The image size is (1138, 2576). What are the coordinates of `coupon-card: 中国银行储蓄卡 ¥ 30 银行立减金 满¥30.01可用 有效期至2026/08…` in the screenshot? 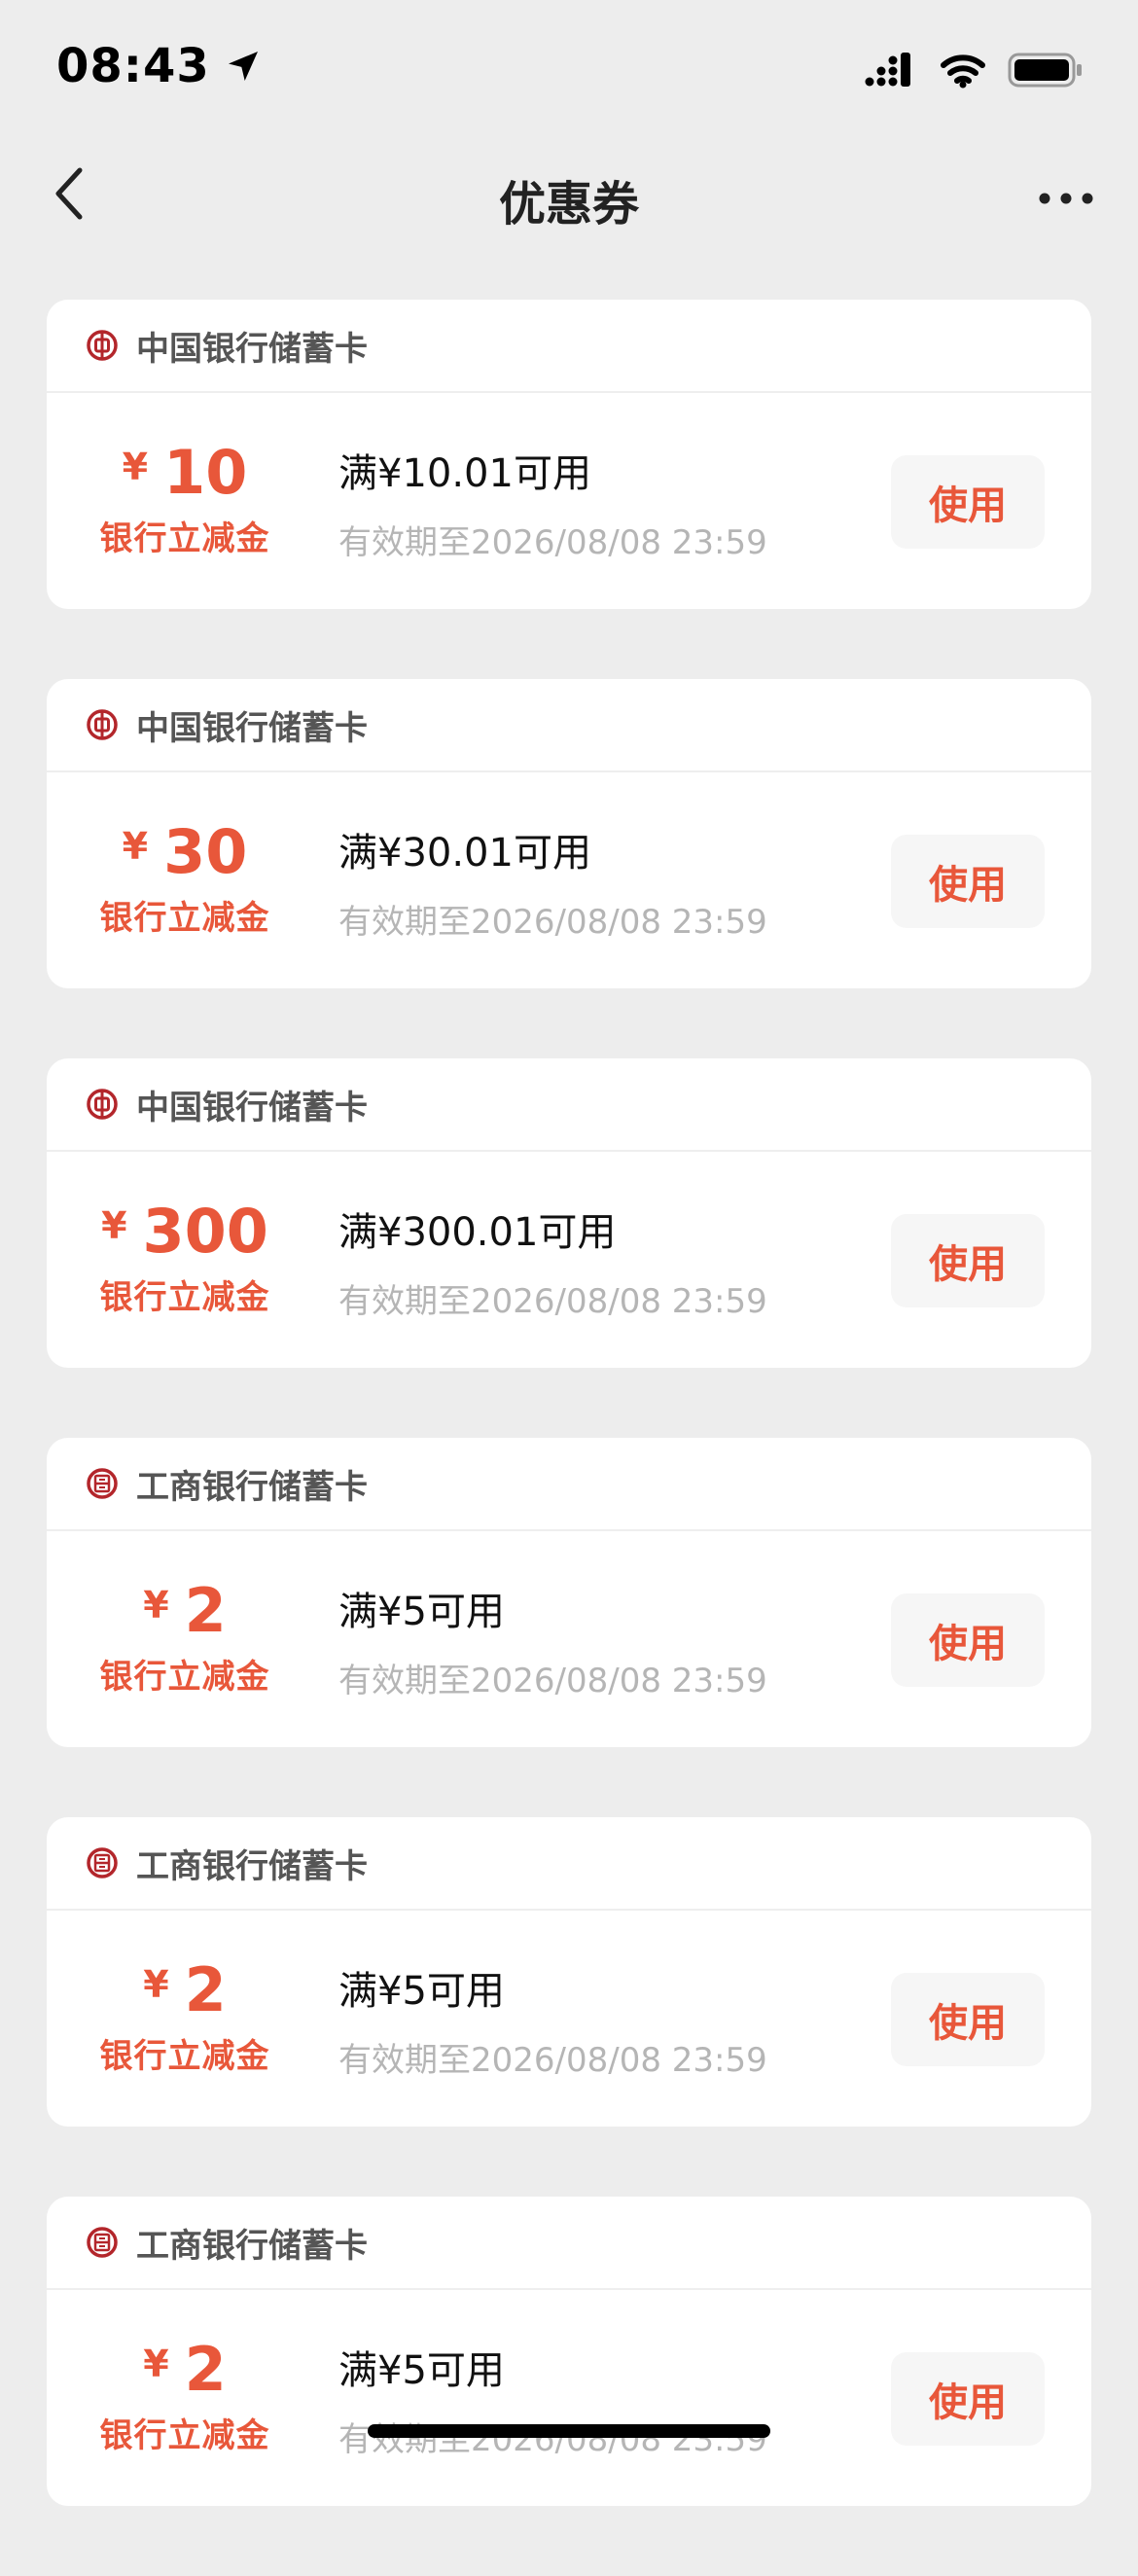 It's located at (569, 833).